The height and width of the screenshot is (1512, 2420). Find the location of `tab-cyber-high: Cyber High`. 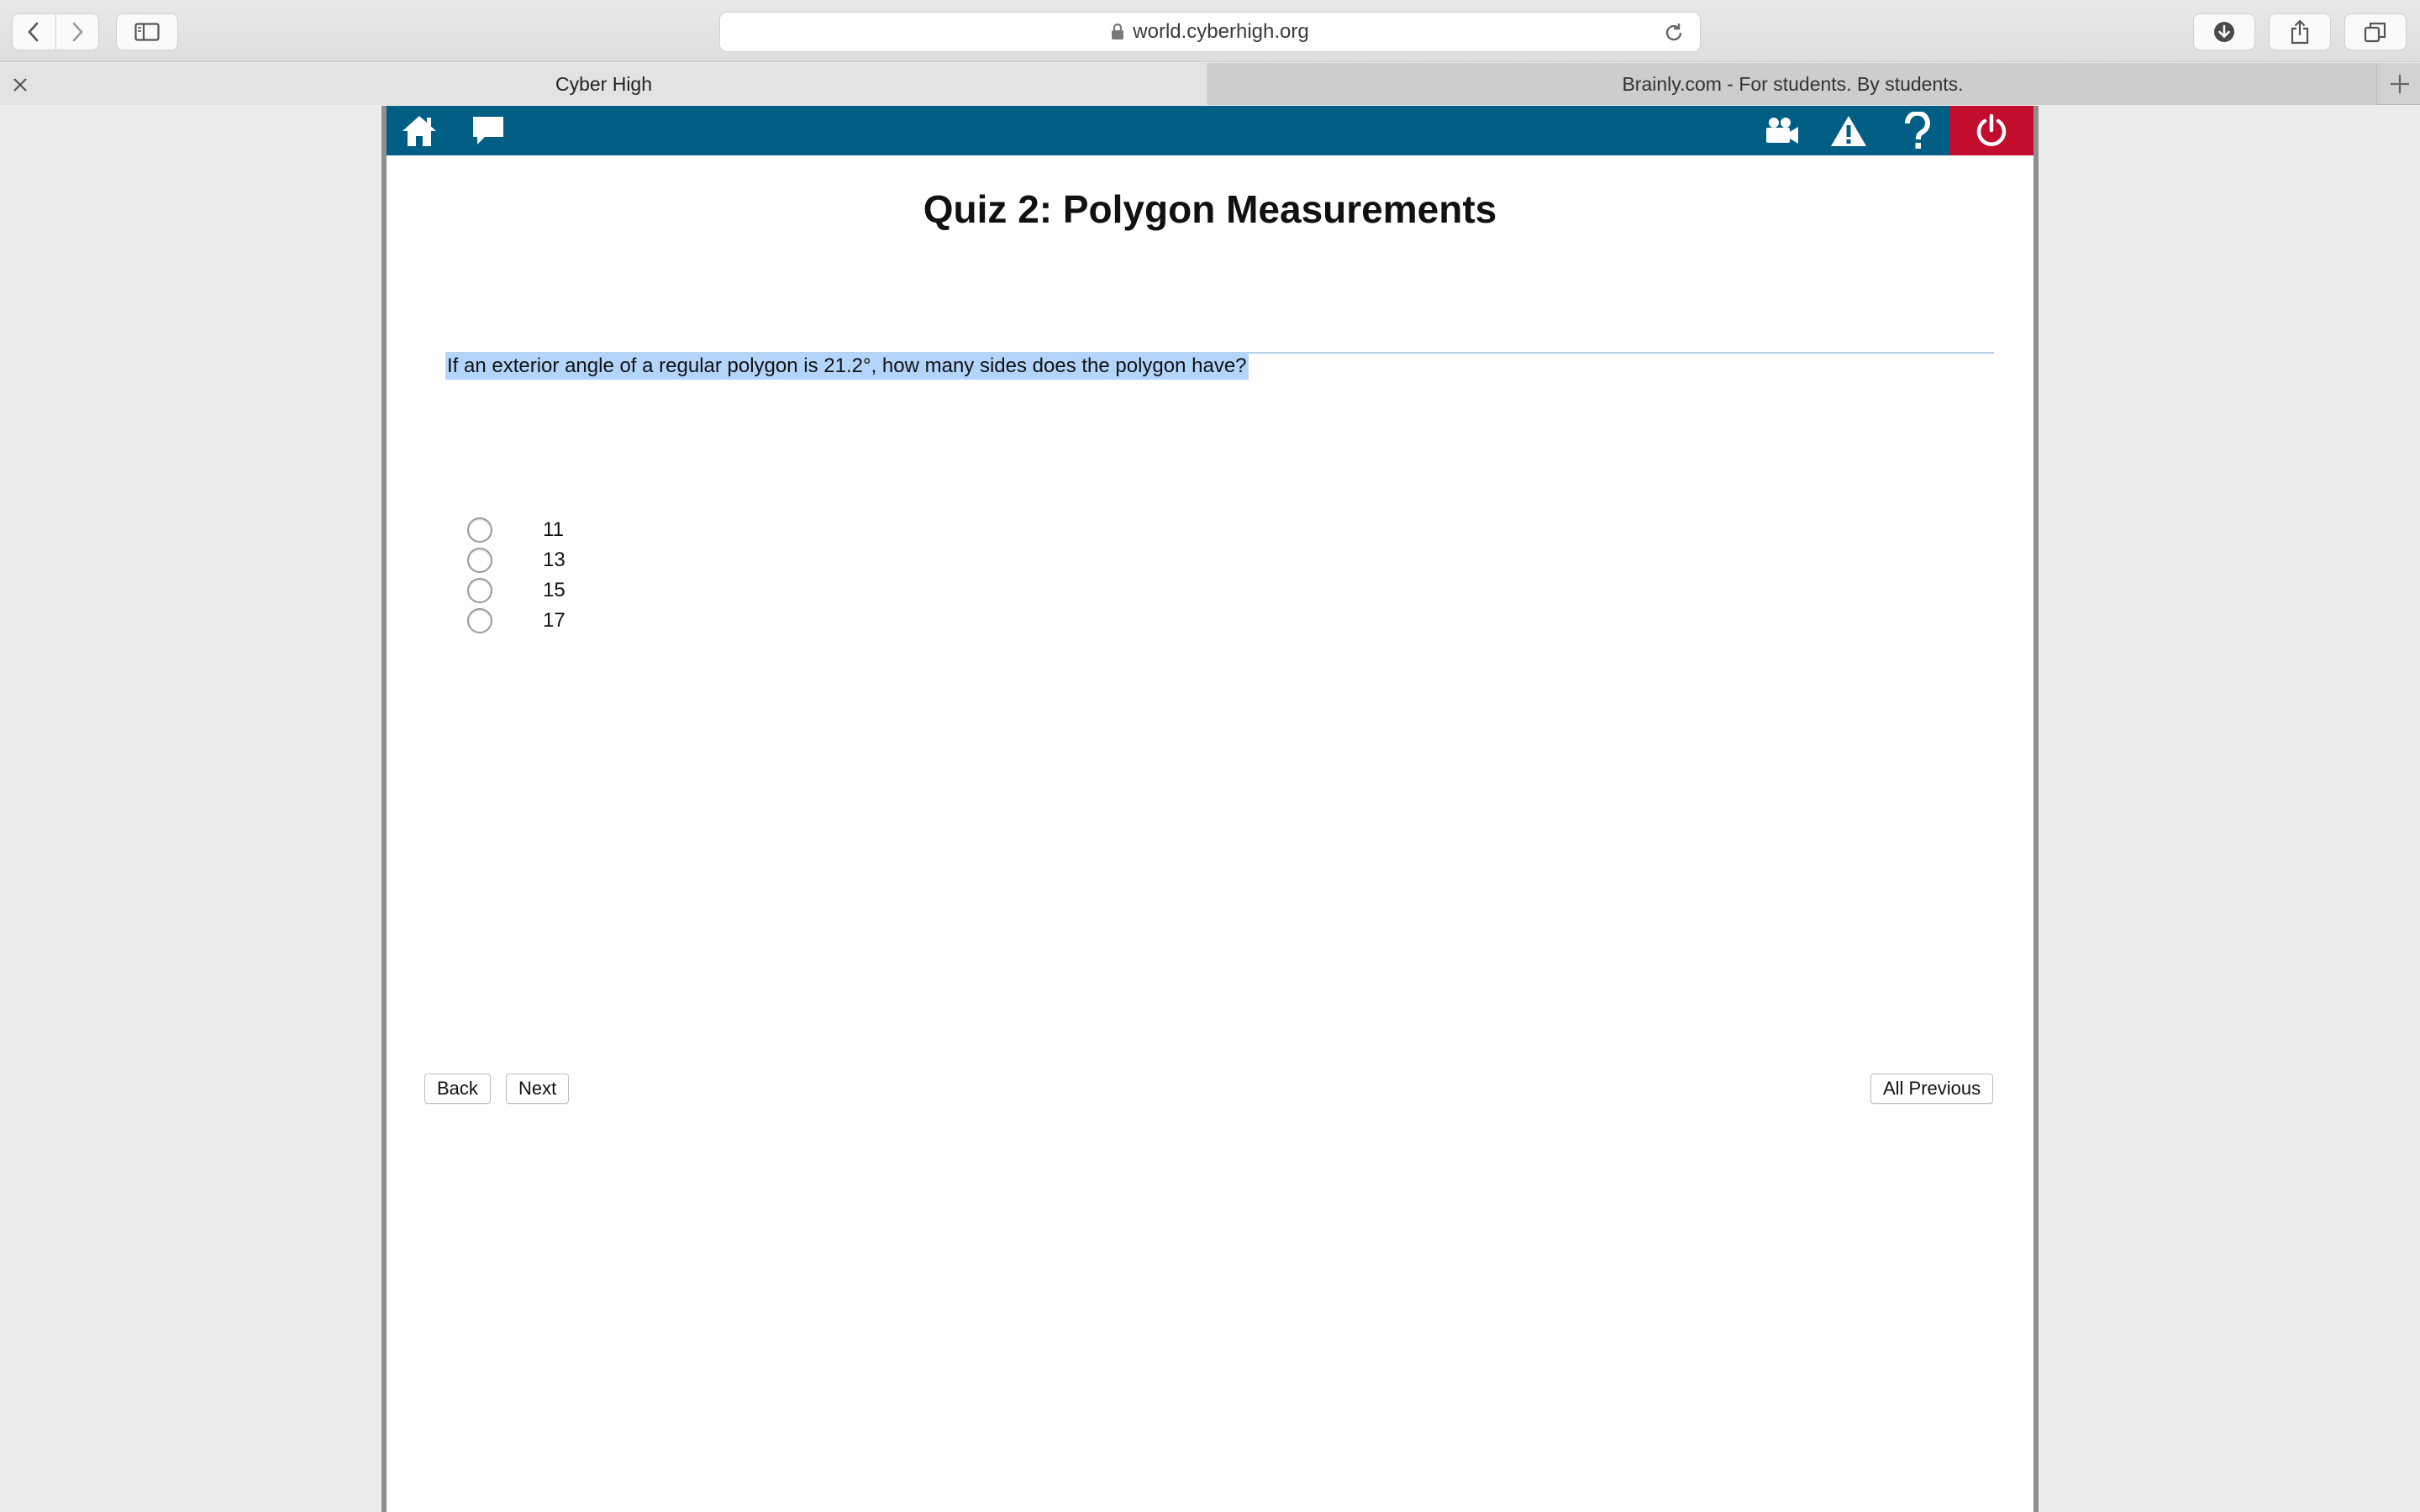

tab-cyber-high: Cyber High is located at coordinates (604, 84).